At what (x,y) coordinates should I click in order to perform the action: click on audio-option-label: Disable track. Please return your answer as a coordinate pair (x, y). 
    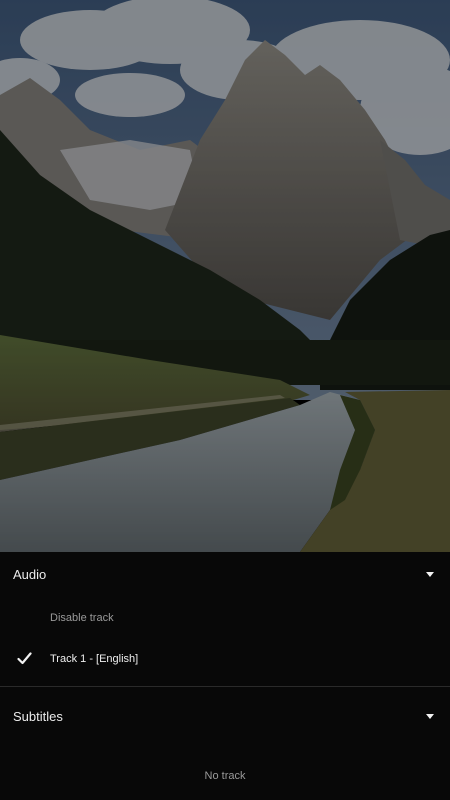
    Looking at the image, I should click on (82, 618).